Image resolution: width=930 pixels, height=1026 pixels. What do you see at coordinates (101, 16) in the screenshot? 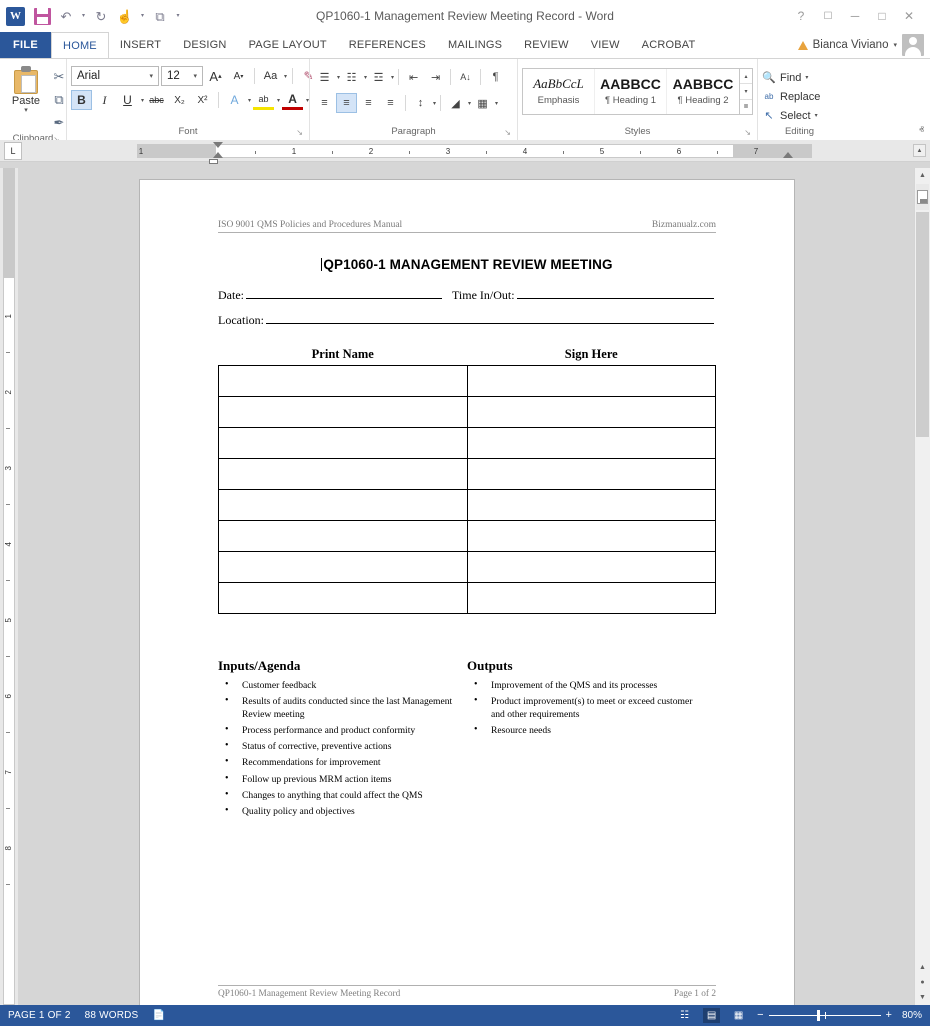
I see `redo-icon: ↻` at bounding box center [101, 16].